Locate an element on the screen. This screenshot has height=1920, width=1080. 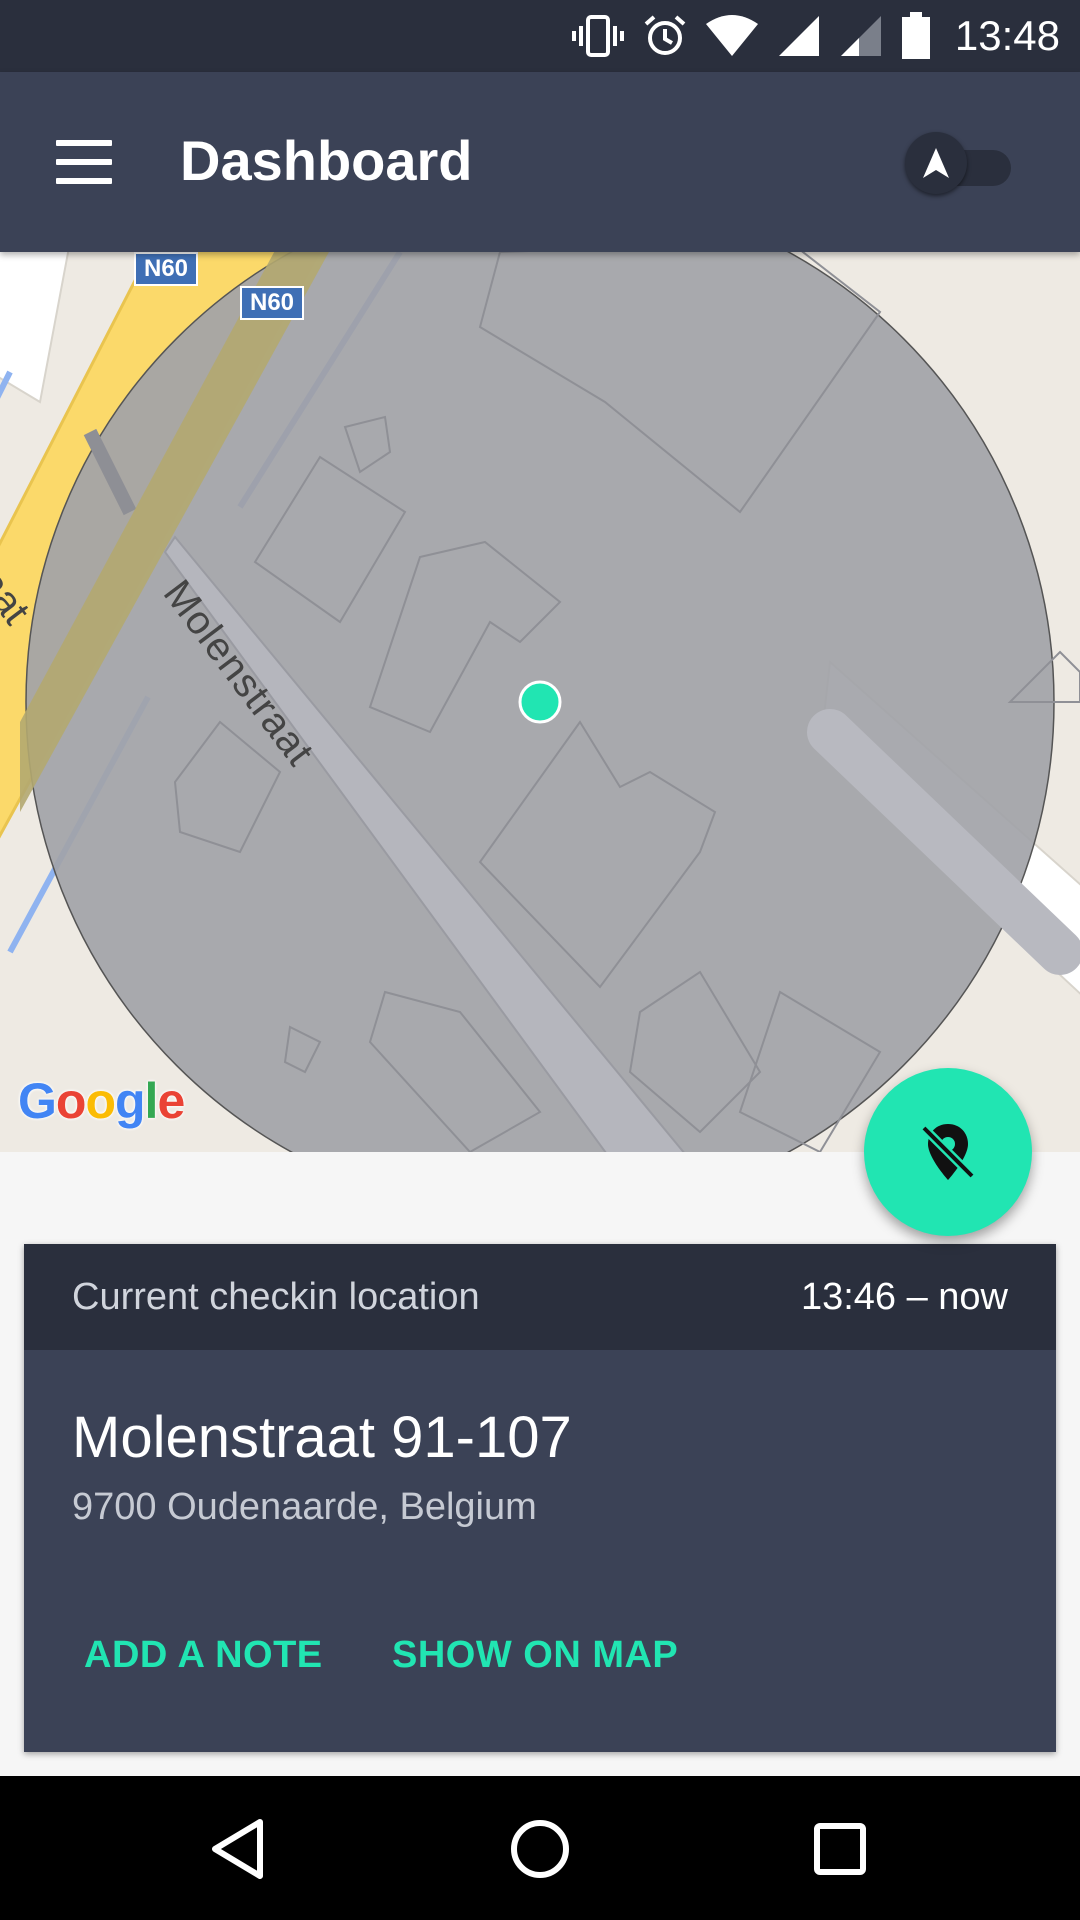
status-time: 13:48 is located at coordinates (1007, 35).